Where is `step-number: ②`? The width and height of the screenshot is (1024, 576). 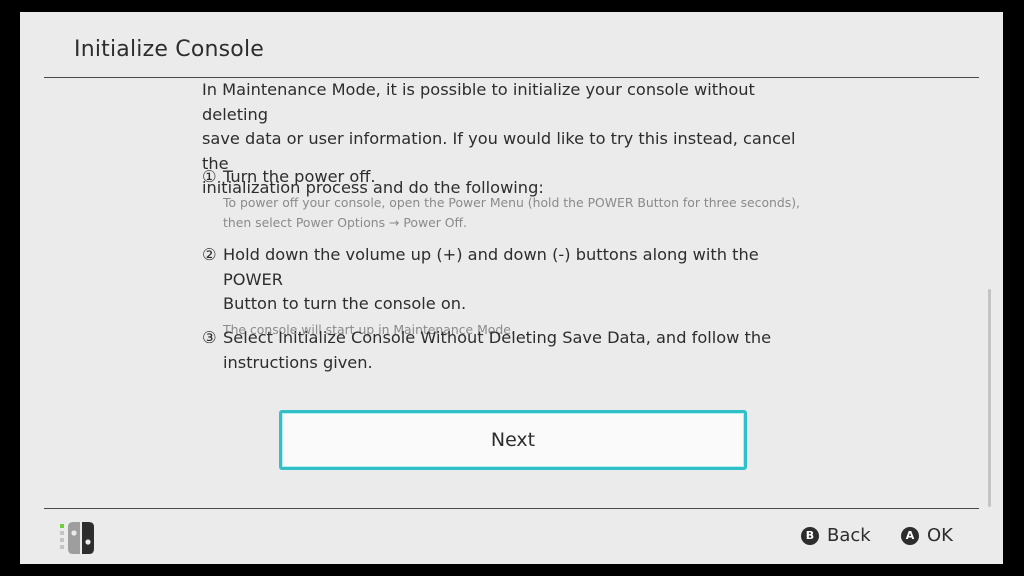
step-number: ② is located at coordinates (209, 254).